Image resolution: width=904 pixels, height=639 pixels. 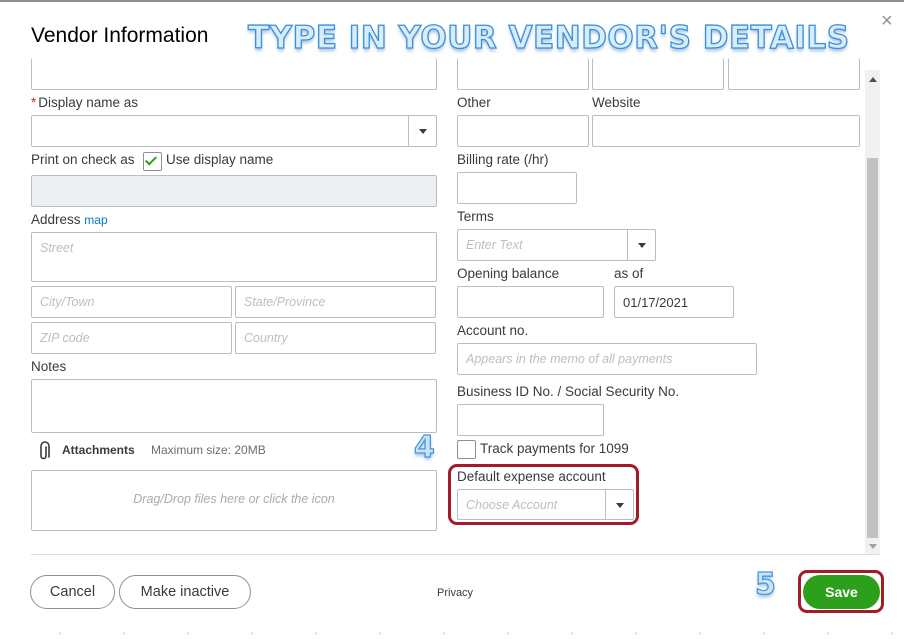 I want to click on other-input, so click(x=523, y=131).